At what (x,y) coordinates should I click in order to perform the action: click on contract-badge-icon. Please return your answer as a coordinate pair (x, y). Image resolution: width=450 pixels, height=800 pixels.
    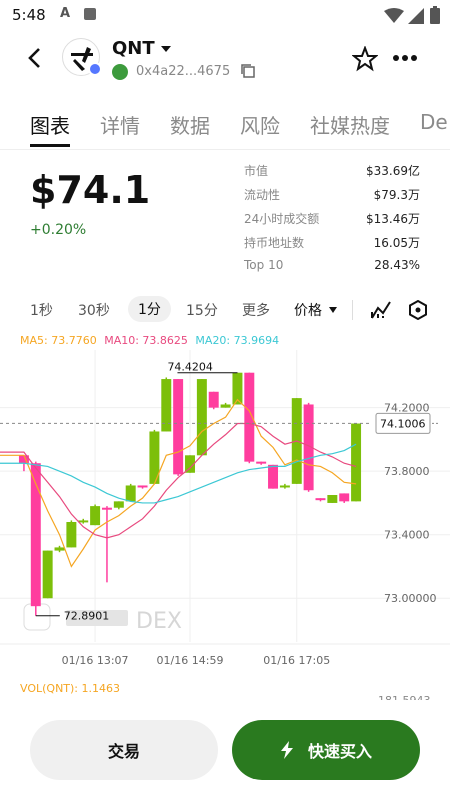
    Looking at the image, I should click on (120, 72).